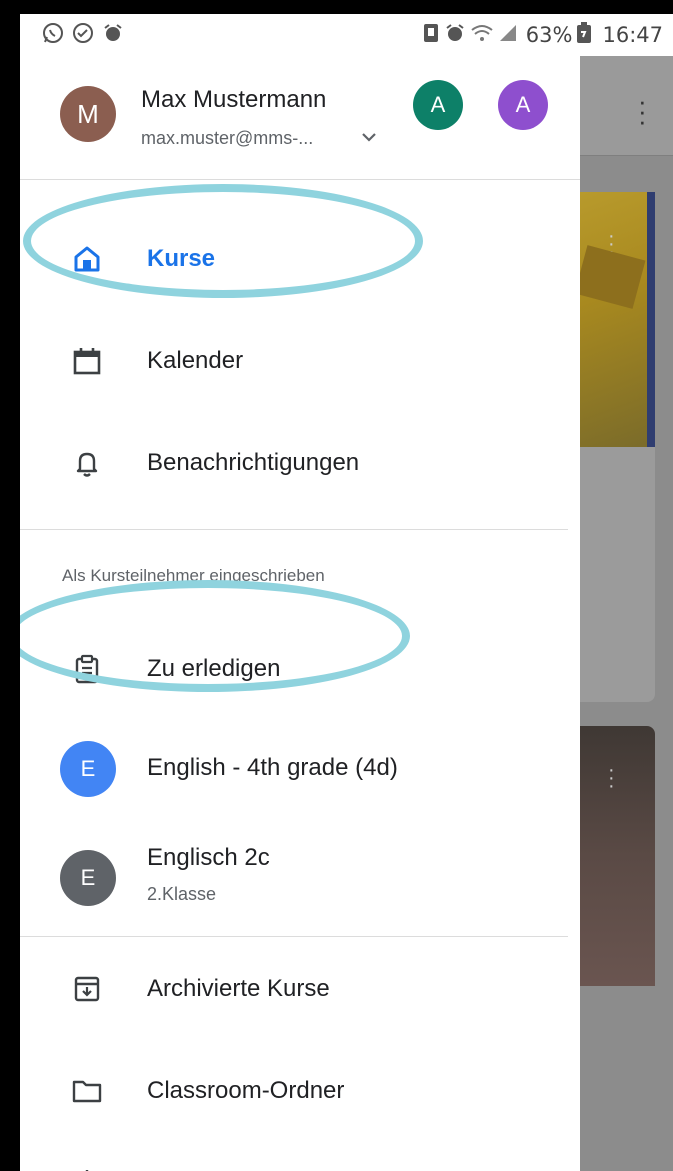 This screenshot has width=673, height=1171. What do you see at coordinates (508, 35) in the screenshot?
I see `signal-icon` at bounding box center [508, 35].